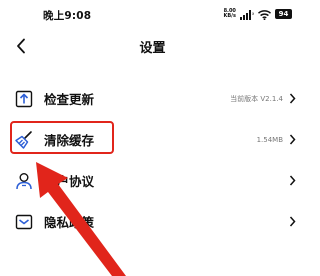 The width and height of the screenshot is (320, 276). I want to click on menu-item-label: 隐私政策, so click(69, 222).